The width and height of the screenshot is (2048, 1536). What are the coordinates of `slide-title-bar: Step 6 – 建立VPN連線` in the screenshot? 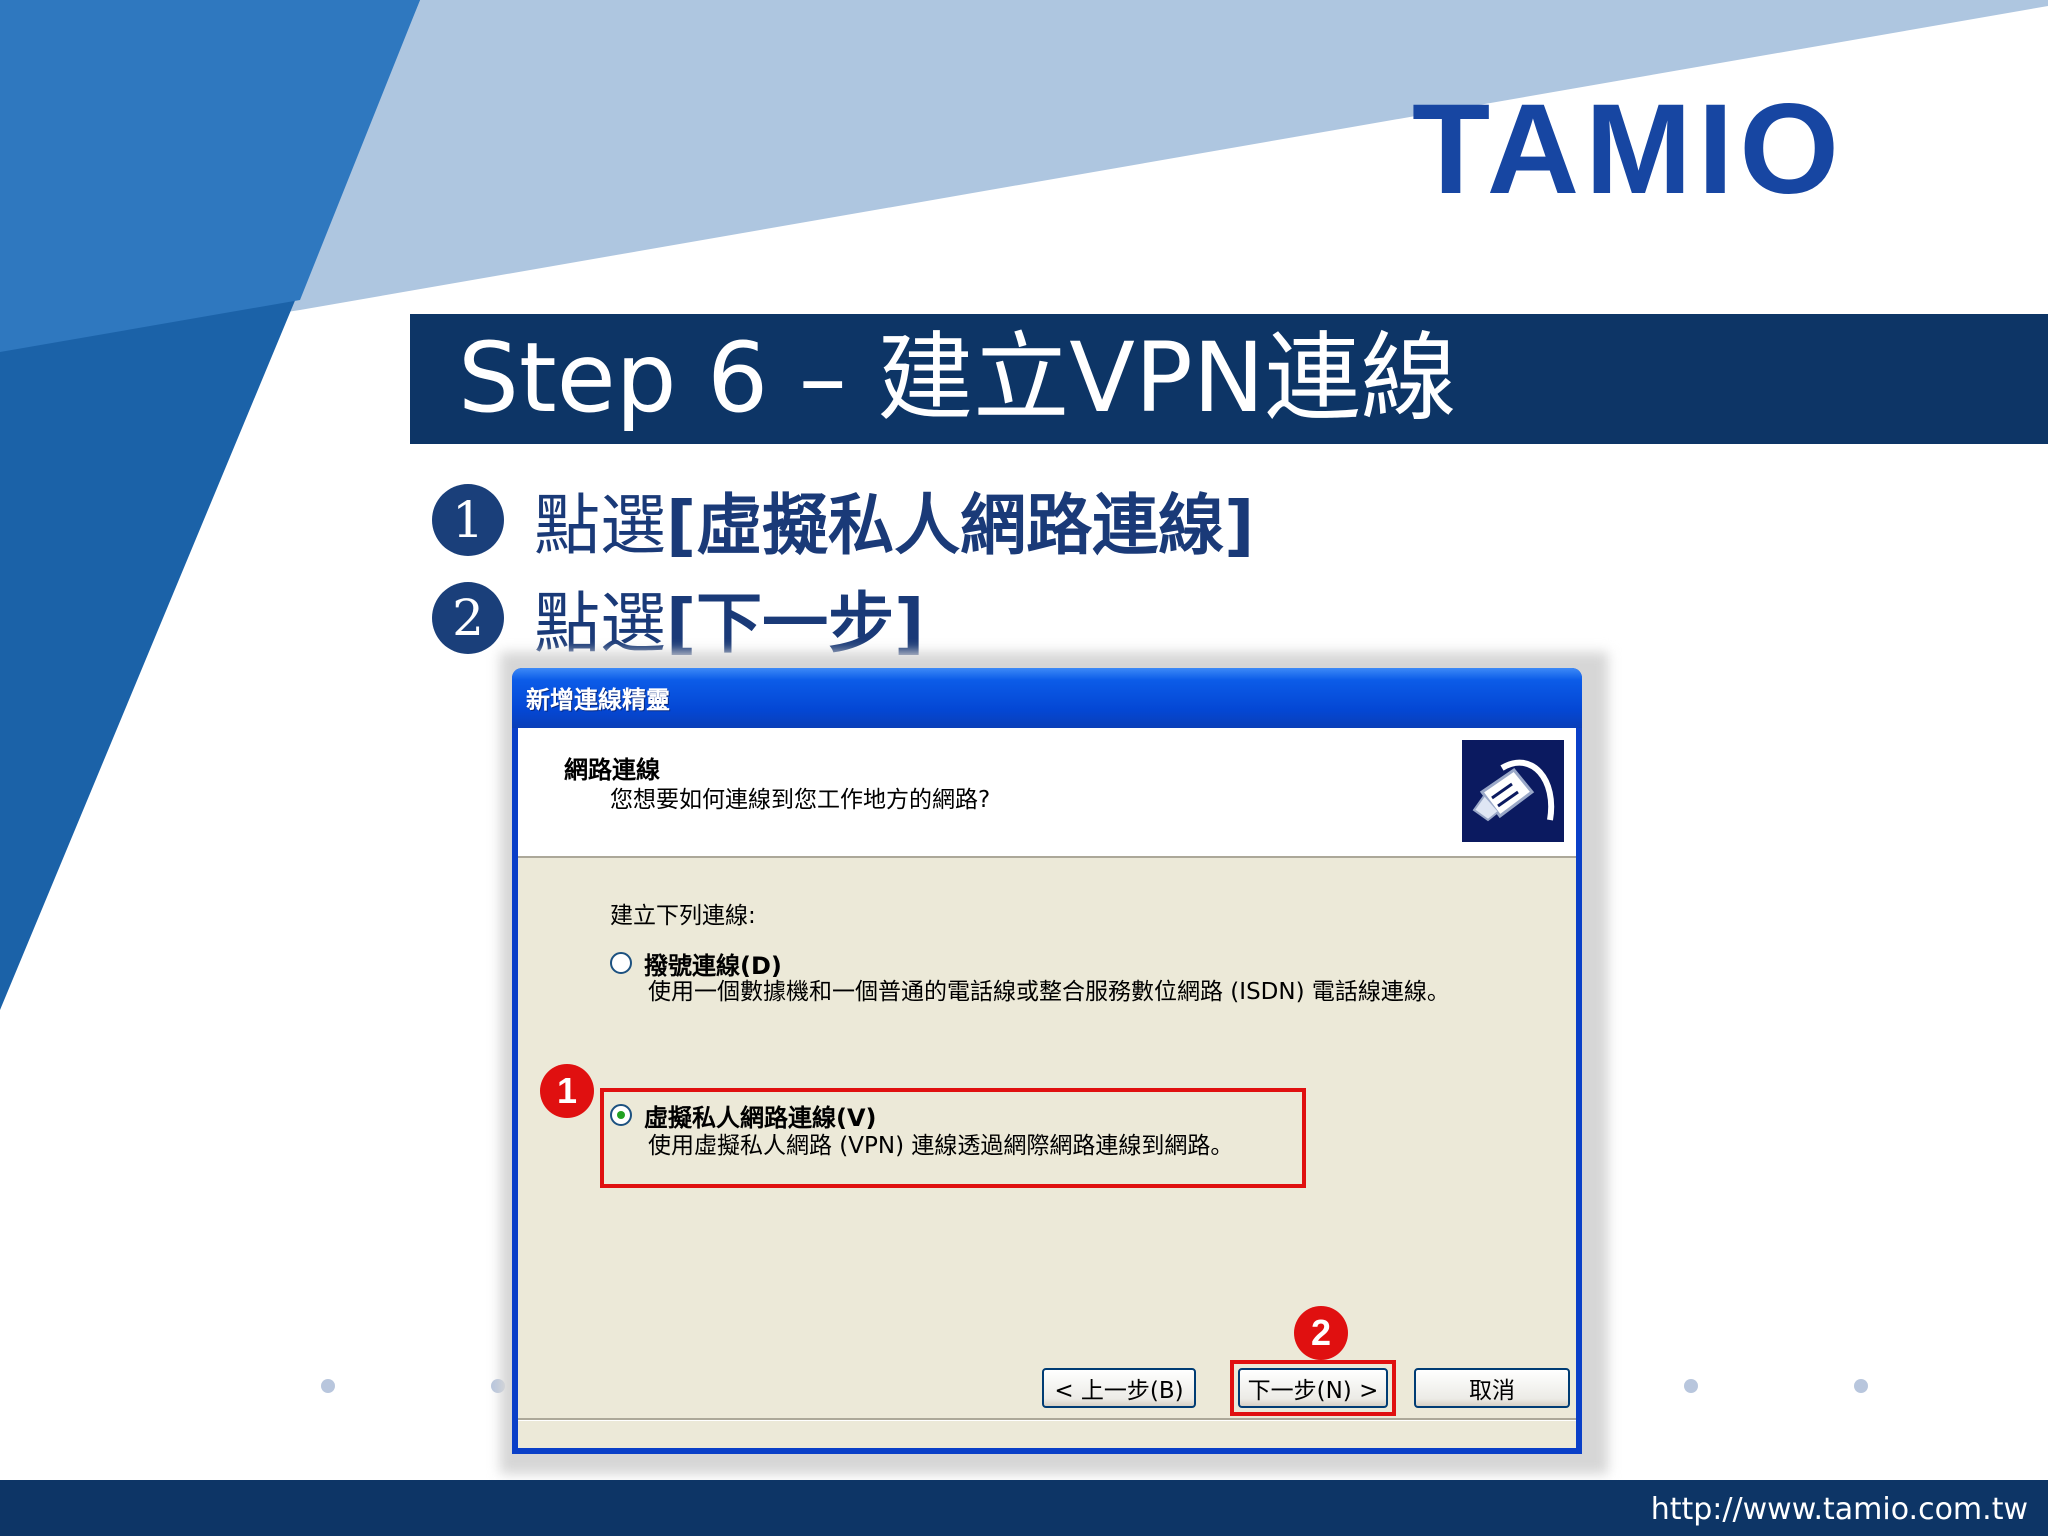 It's located at (1229, 379).